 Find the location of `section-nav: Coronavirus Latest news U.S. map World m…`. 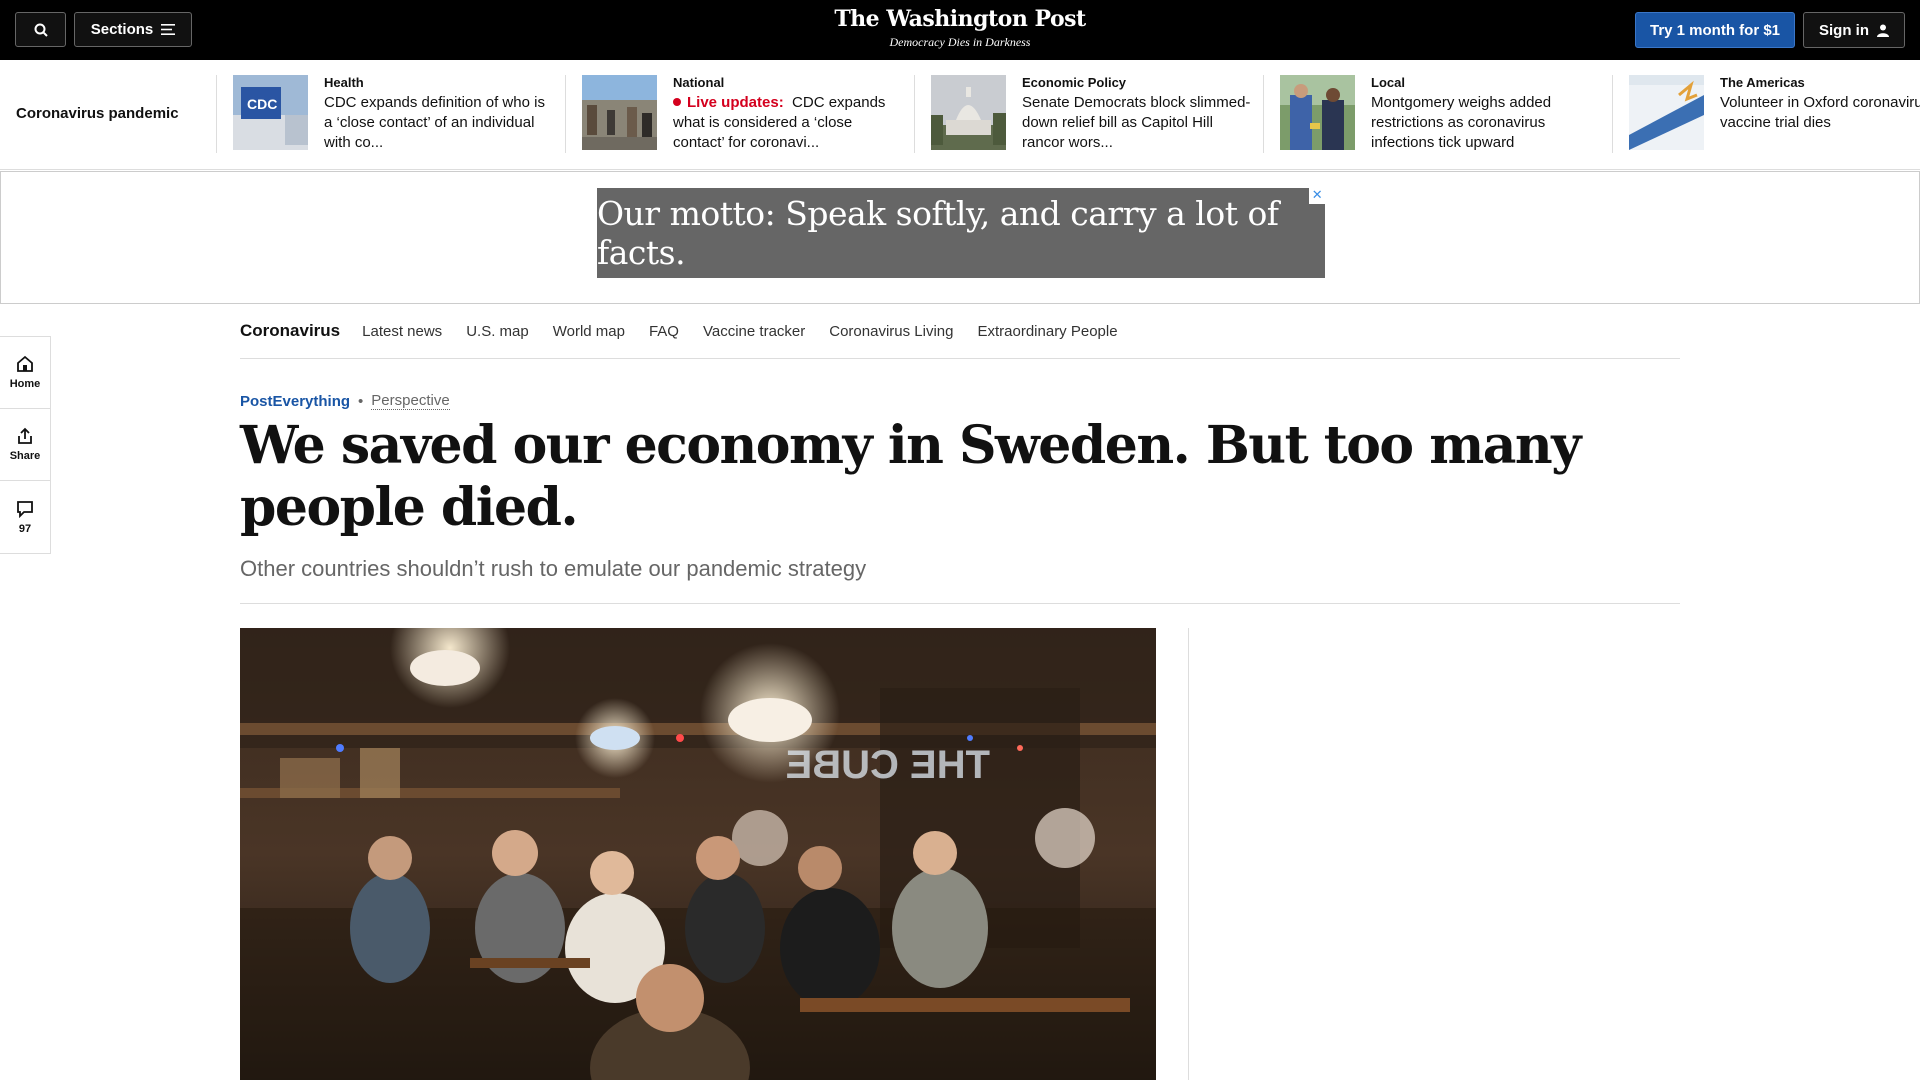

section-nav: Coronavirus Latest news U.S. map World m… is located at coordinates (960, 331).